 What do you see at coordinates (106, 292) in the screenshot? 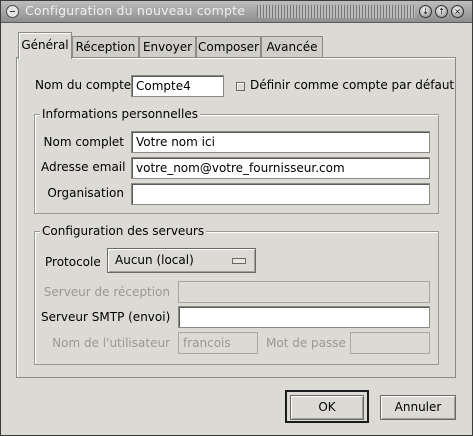
I see `recv-server-label: Serveur de réception` at bounding box center [106, 292].